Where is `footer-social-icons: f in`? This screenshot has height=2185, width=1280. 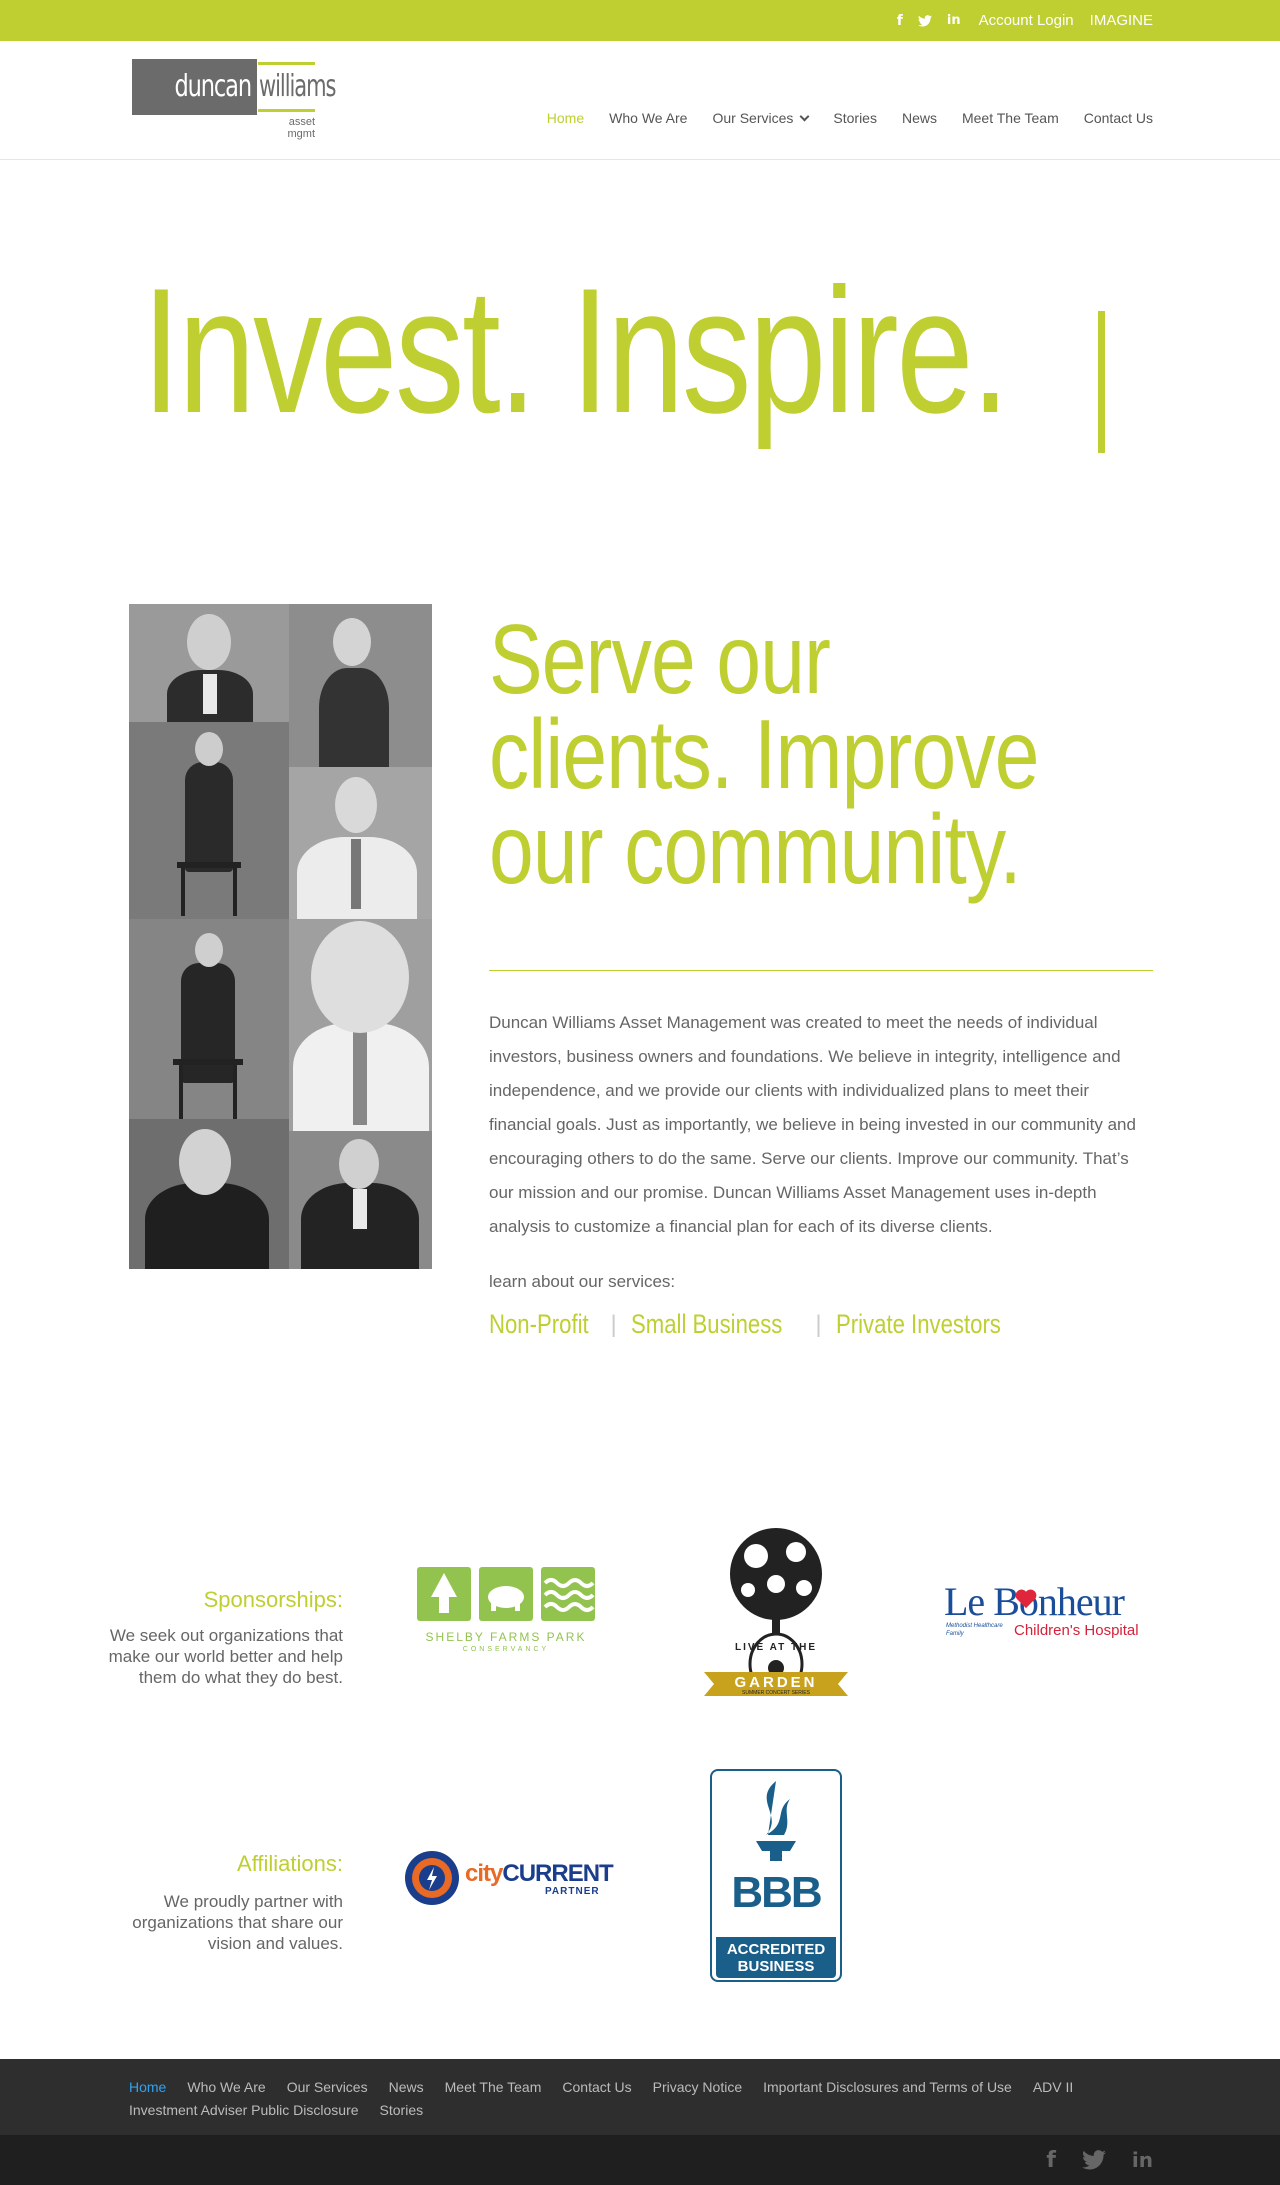
footer-social-icons: f in is located at coordinates (1099, 2160).